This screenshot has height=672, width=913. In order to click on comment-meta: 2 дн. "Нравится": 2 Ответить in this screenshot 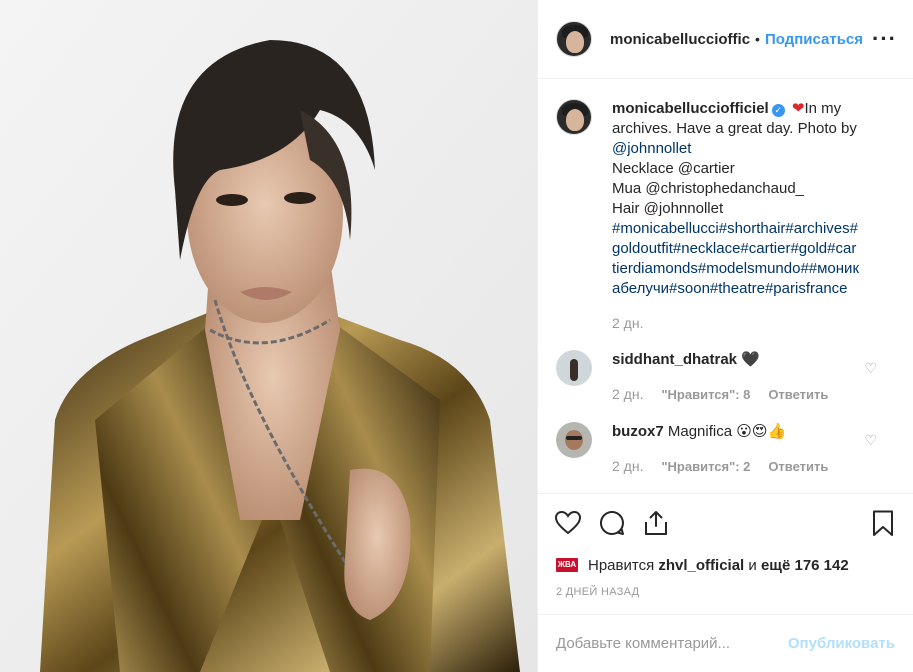, I will do `click(753, 466)`.